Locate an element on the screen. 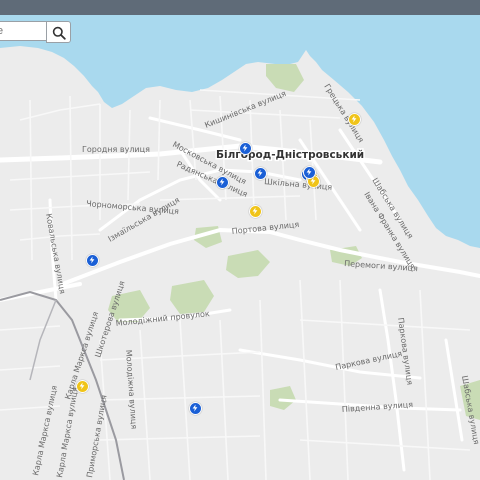 The image size is (480, 480). city-label: Білгород-Дністровський is located at coordinates (290, 155).